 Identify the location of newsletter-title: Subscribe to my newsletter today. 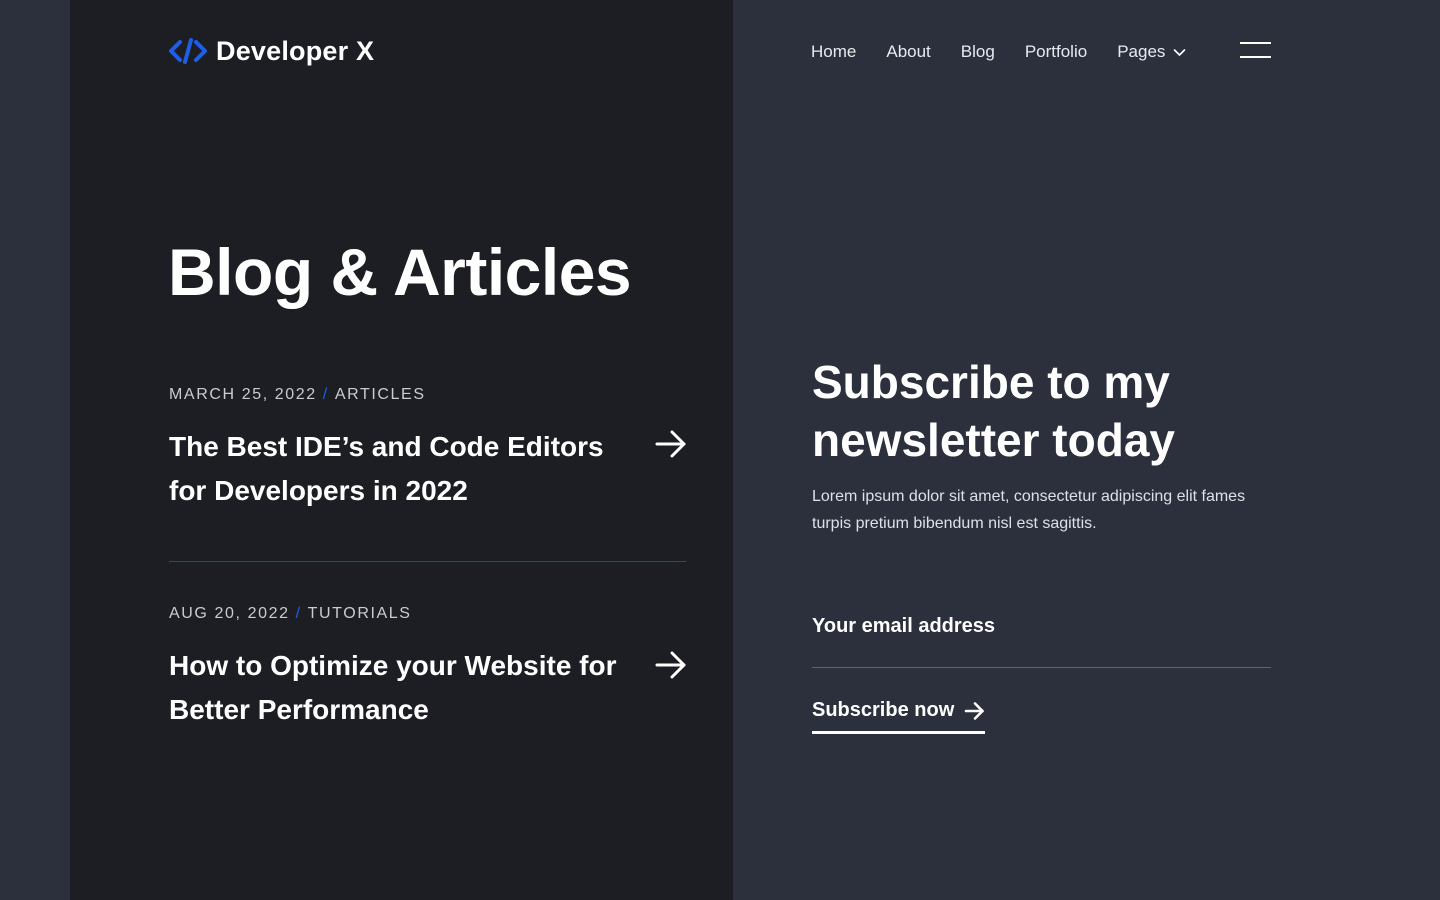
(993, 411).